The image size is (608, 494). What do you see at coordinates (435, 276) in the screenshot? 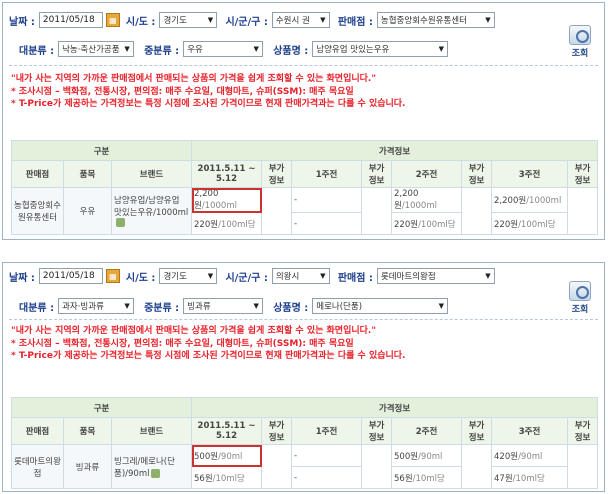
I see `store-select: 롯데마트의왕점 ▼` at bounding box center [435, 276].